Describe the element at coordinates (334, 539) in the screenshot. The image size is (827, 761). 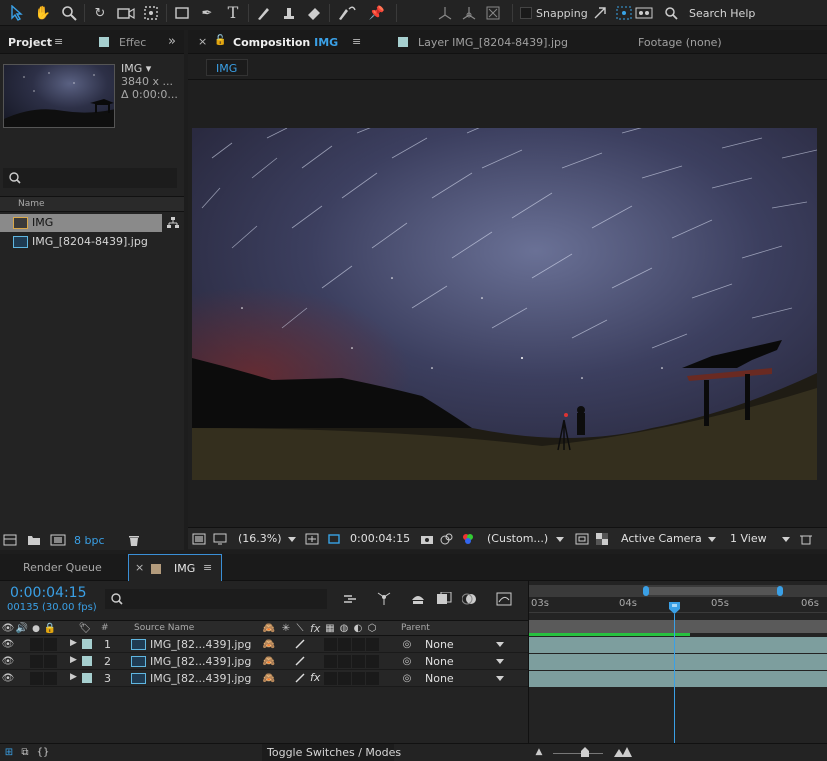
I see `mask-visibility-icon` at that location.